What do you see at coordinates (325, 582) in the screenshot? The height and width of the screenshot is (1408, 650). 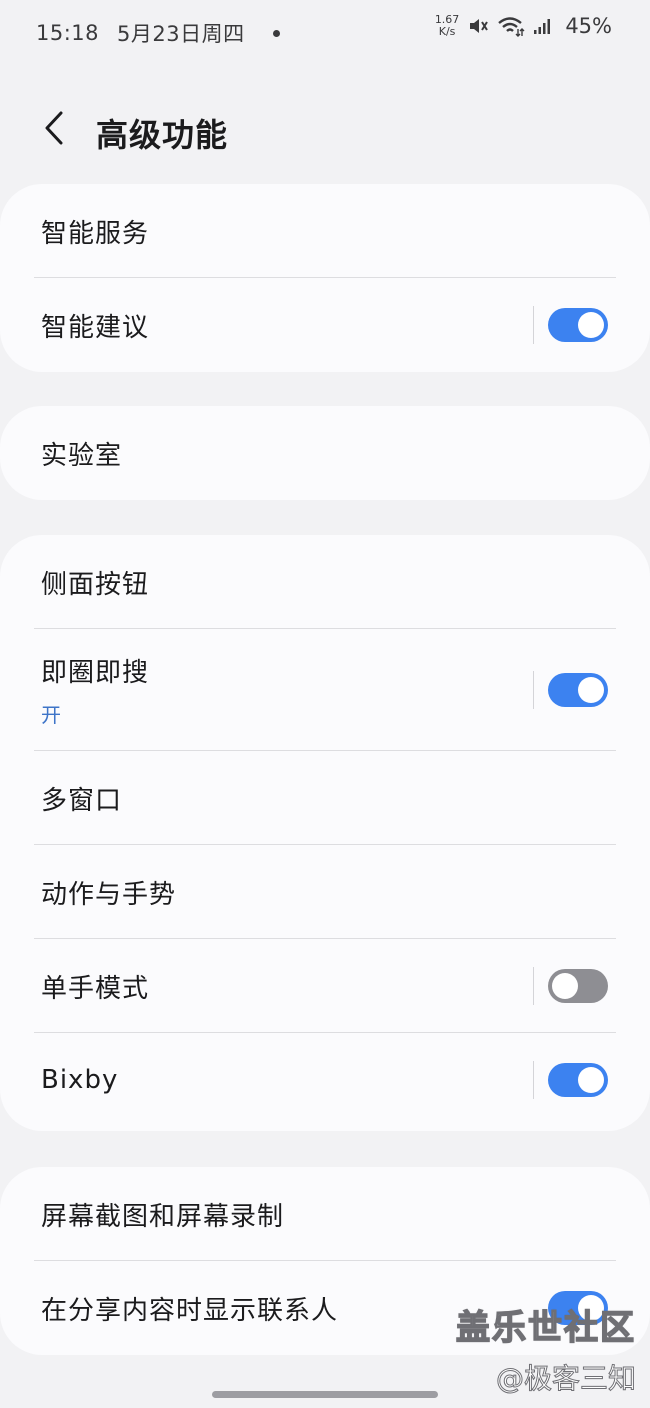 I see `list-item-side-button: 侧面按钮` at bounding box center [325, 582].